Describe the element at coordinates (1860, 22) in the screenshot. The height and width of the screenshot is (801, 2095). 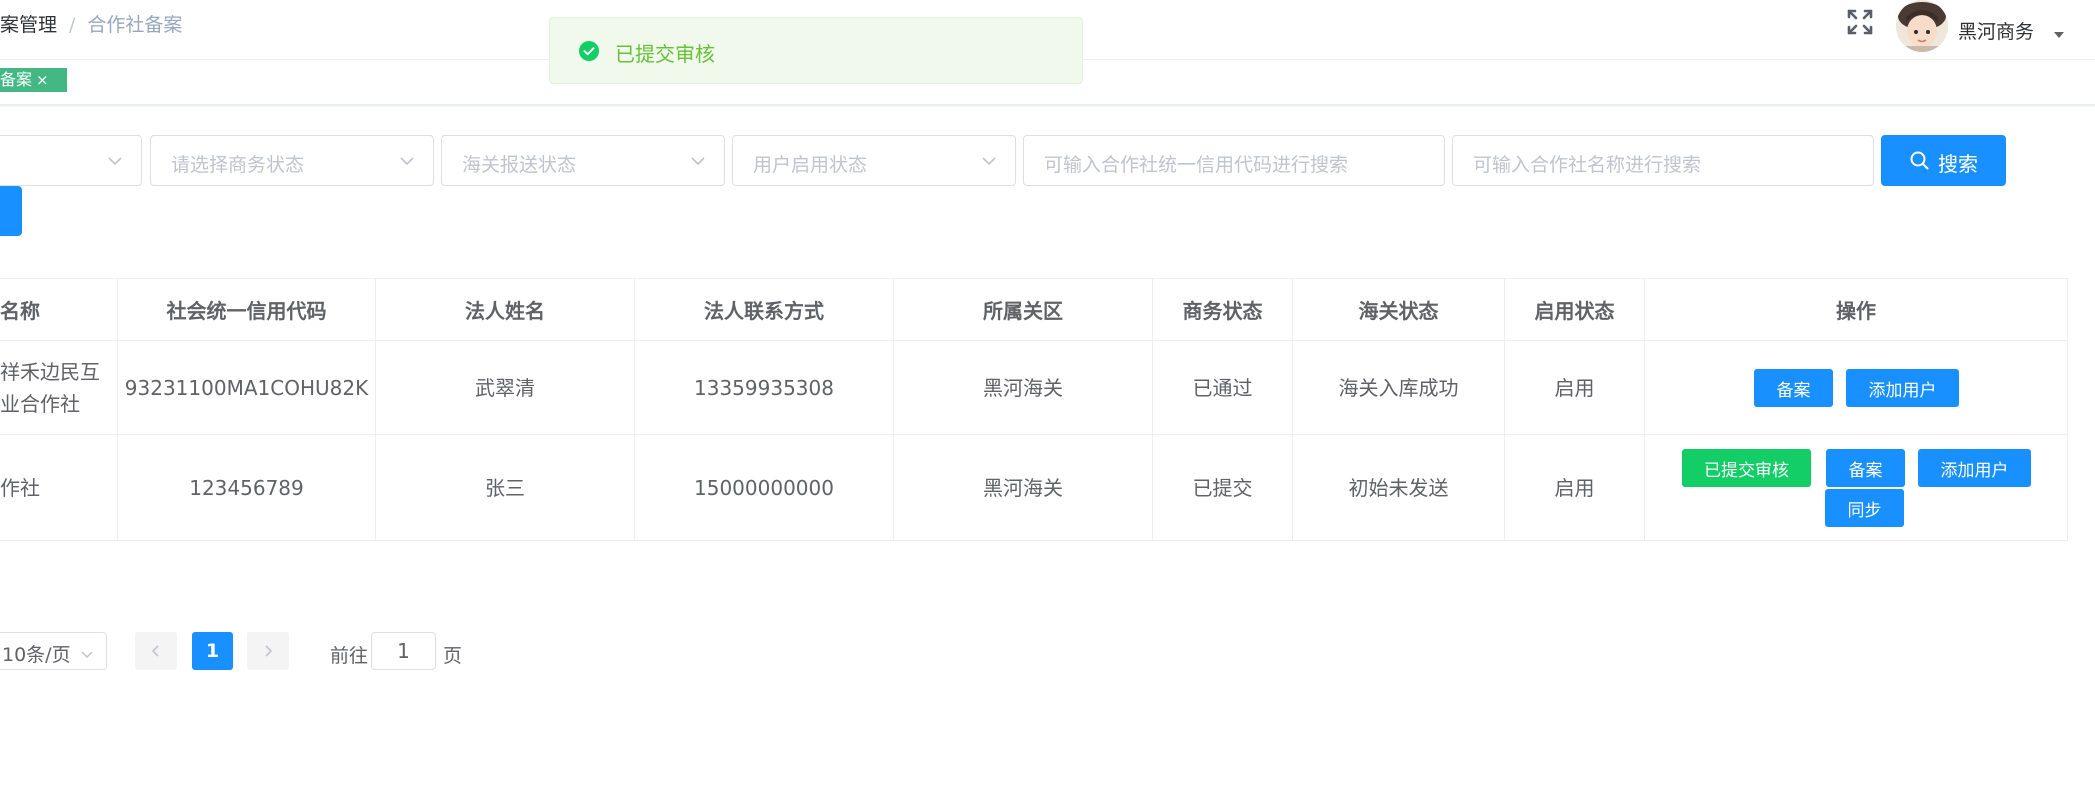
I see `fullscreen-icon` at that location.